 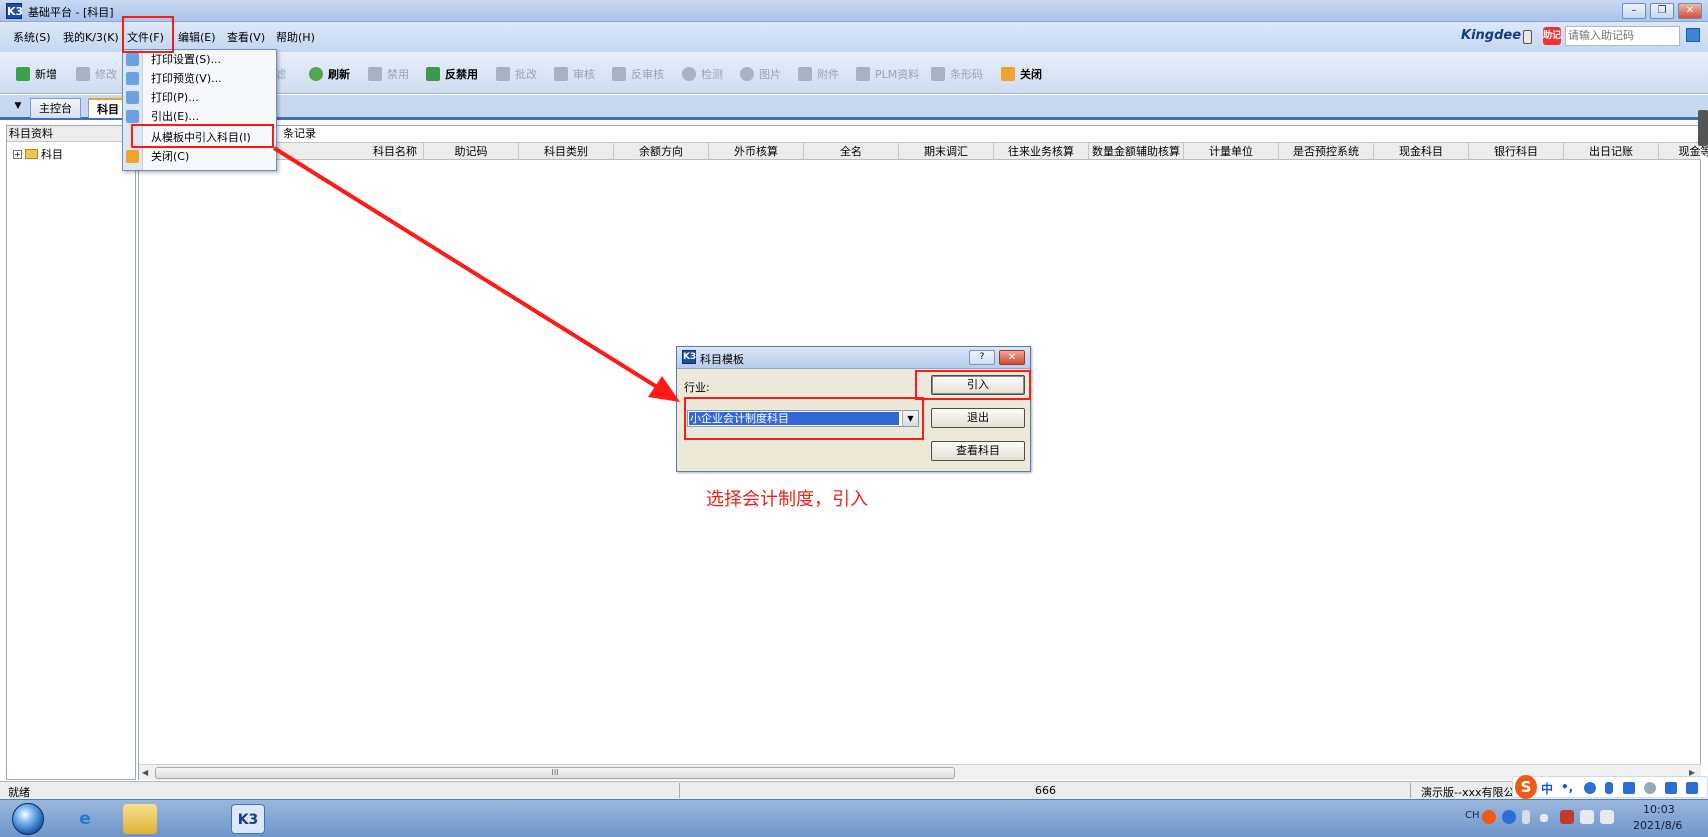 What do you see at coordinates (574, 74) in the screenshot?
I see `audit-button: 审核` at bounding box center [574, 74].